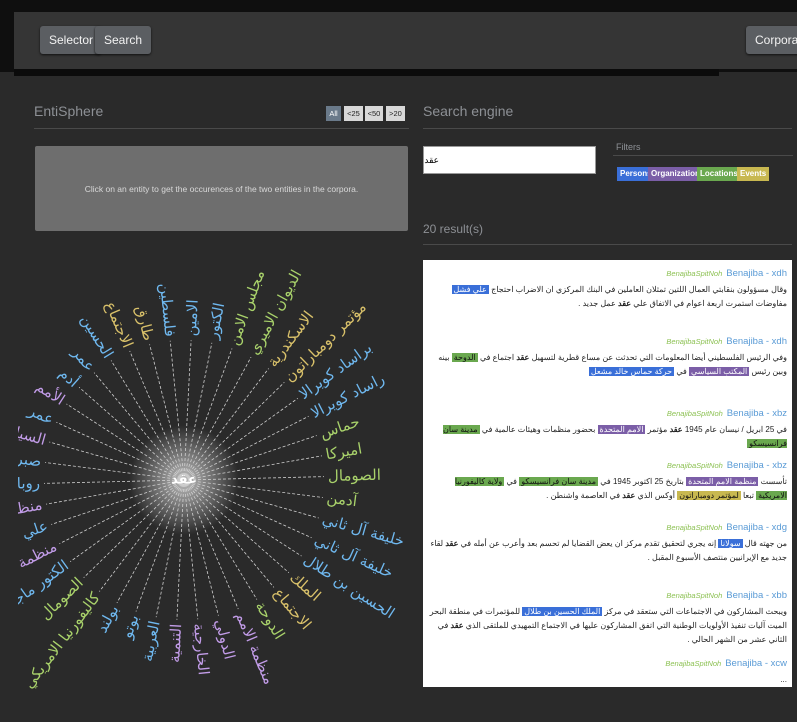  I want to click on range-button-2: <50, so click(374, 113).